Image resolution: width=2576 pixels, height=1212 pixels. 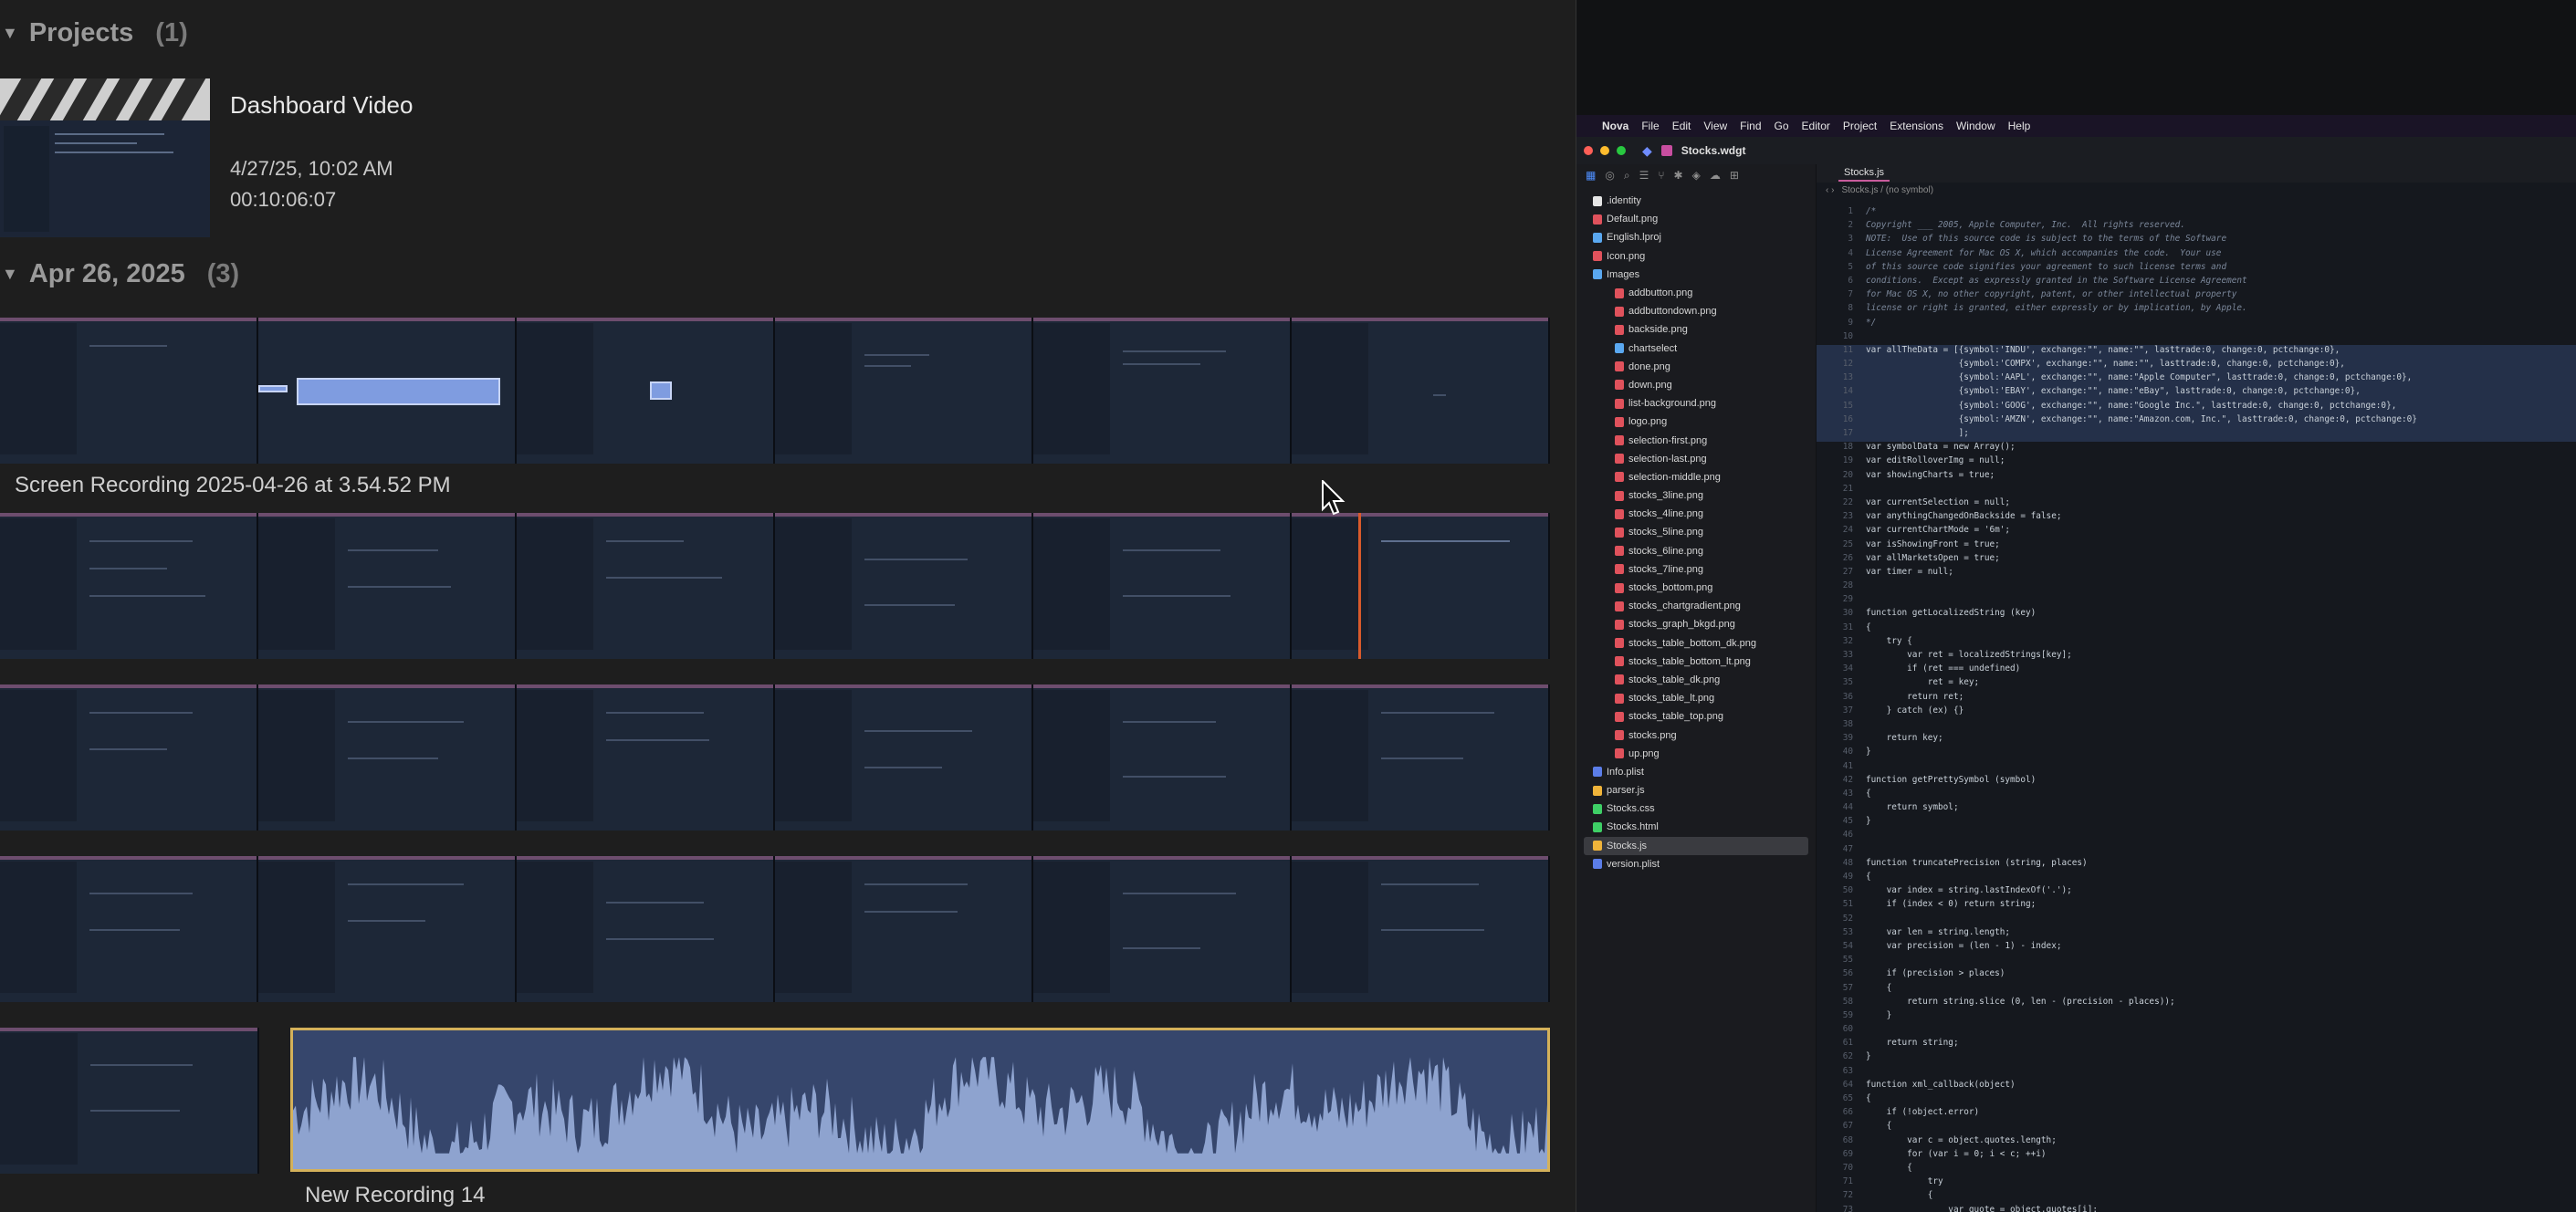 What do you see at coordinates (1696, 477) in the screenshot?
I see `file-tree-item: selection-middle.png` at bounding box center [1696, 477].